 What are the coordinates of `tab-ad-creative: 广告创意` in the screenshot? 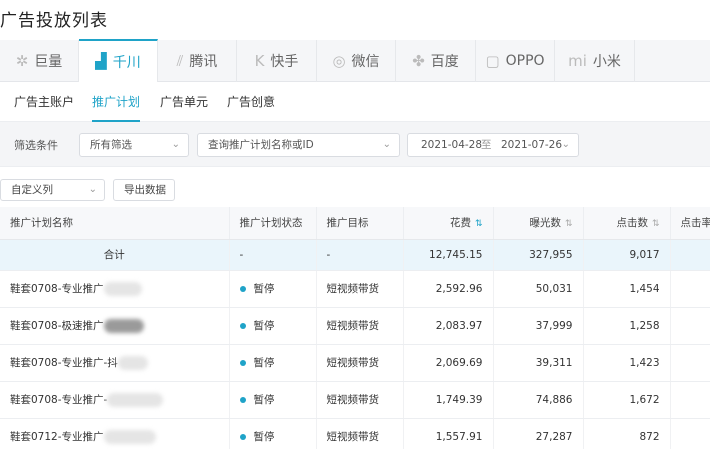 It's located at (251, 102).